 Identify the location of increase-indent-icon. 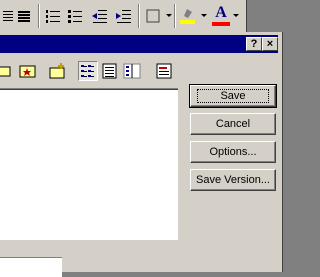
(124, 16).